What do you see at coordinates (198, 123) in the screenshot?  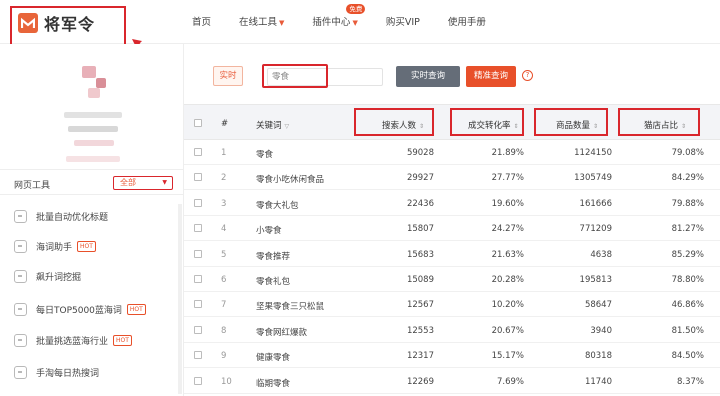 I see `select-all-checkbox` at bounding box center [198, 123].